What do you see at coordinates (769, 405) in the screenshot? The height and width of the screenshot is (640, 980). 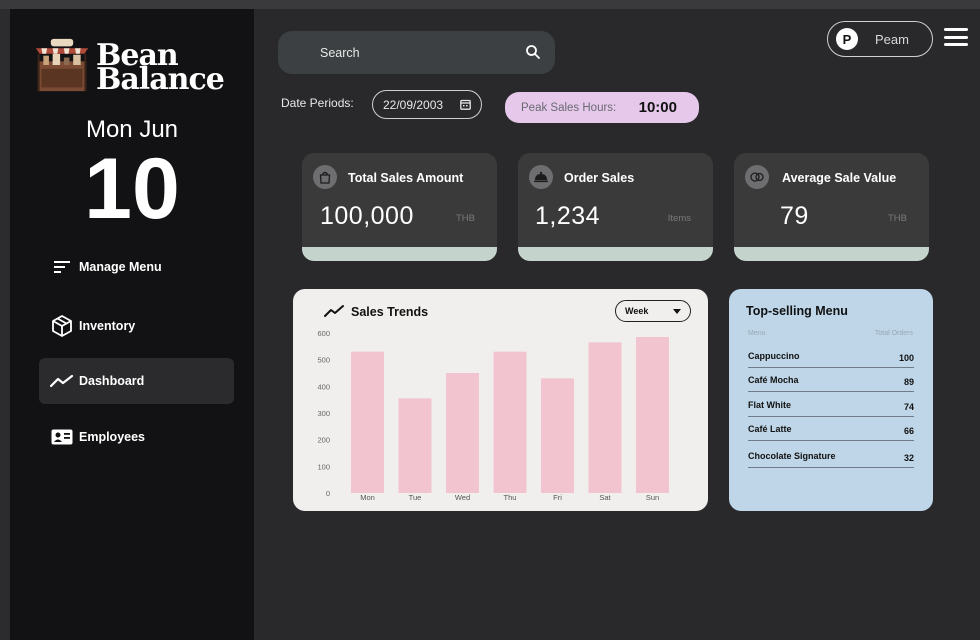 I see `menu-item-name: Flat White` at bounding box center [769, 405].